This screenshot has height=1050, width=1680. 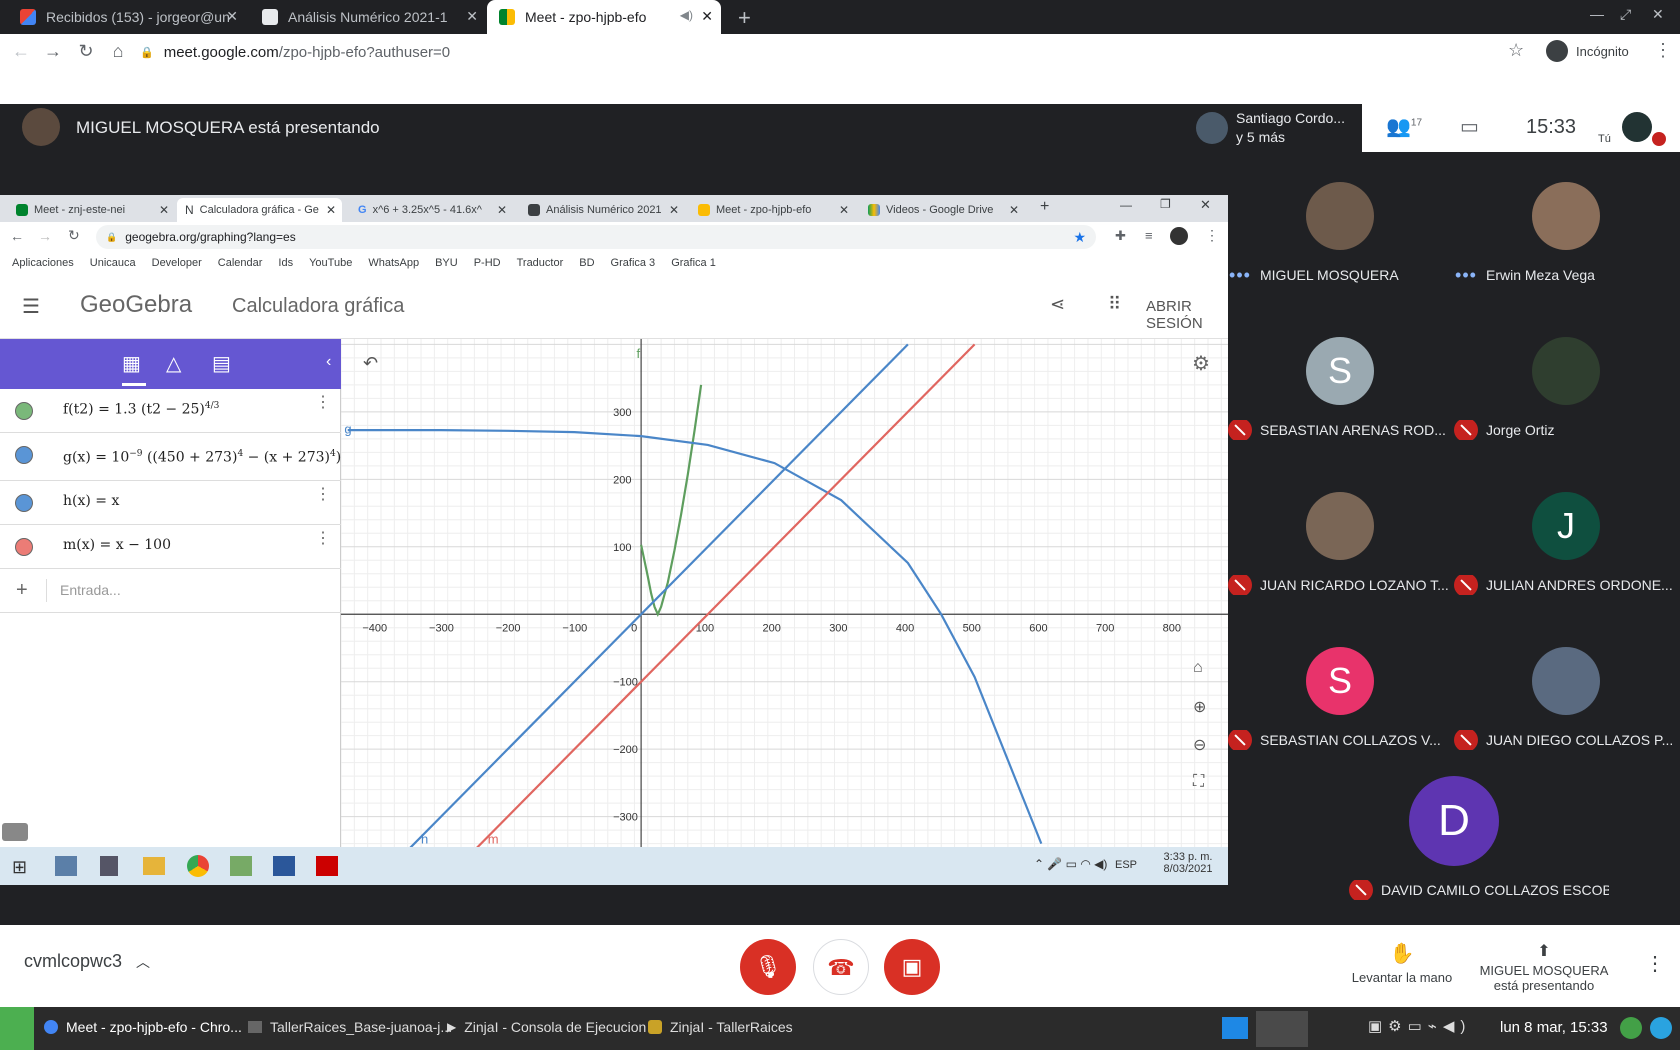 What do you see at coordinates (170, 547) in the screenshot?
I see `algebra-row-m: m(x) = x − 100 ⋮` at bounding box center [170, 547].